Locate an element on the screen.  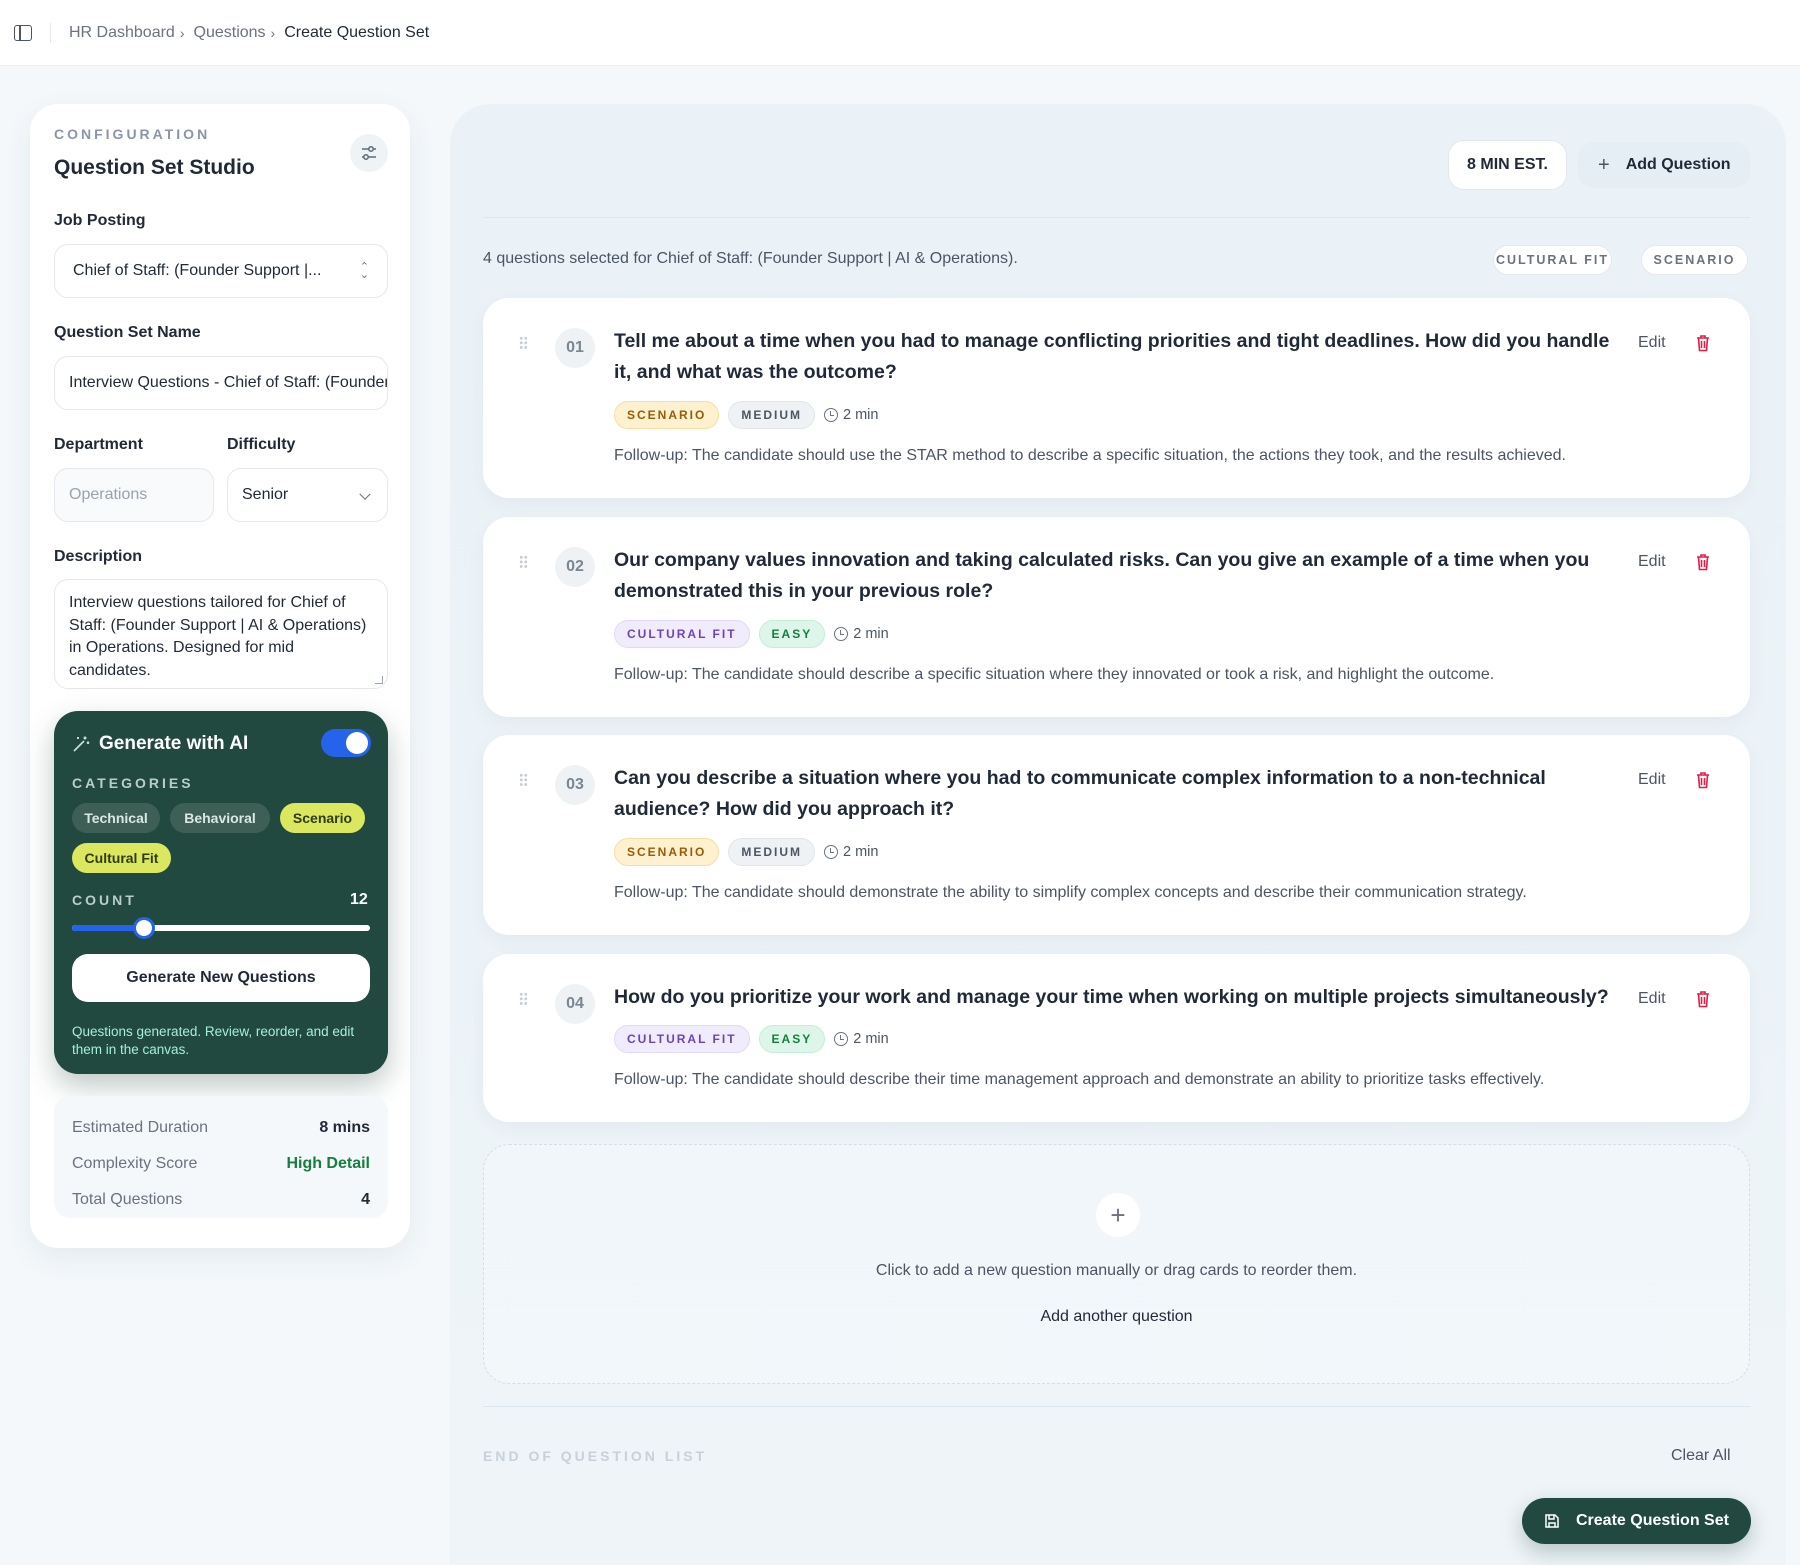
department-input: Operations is located at coordinates (134, 495).